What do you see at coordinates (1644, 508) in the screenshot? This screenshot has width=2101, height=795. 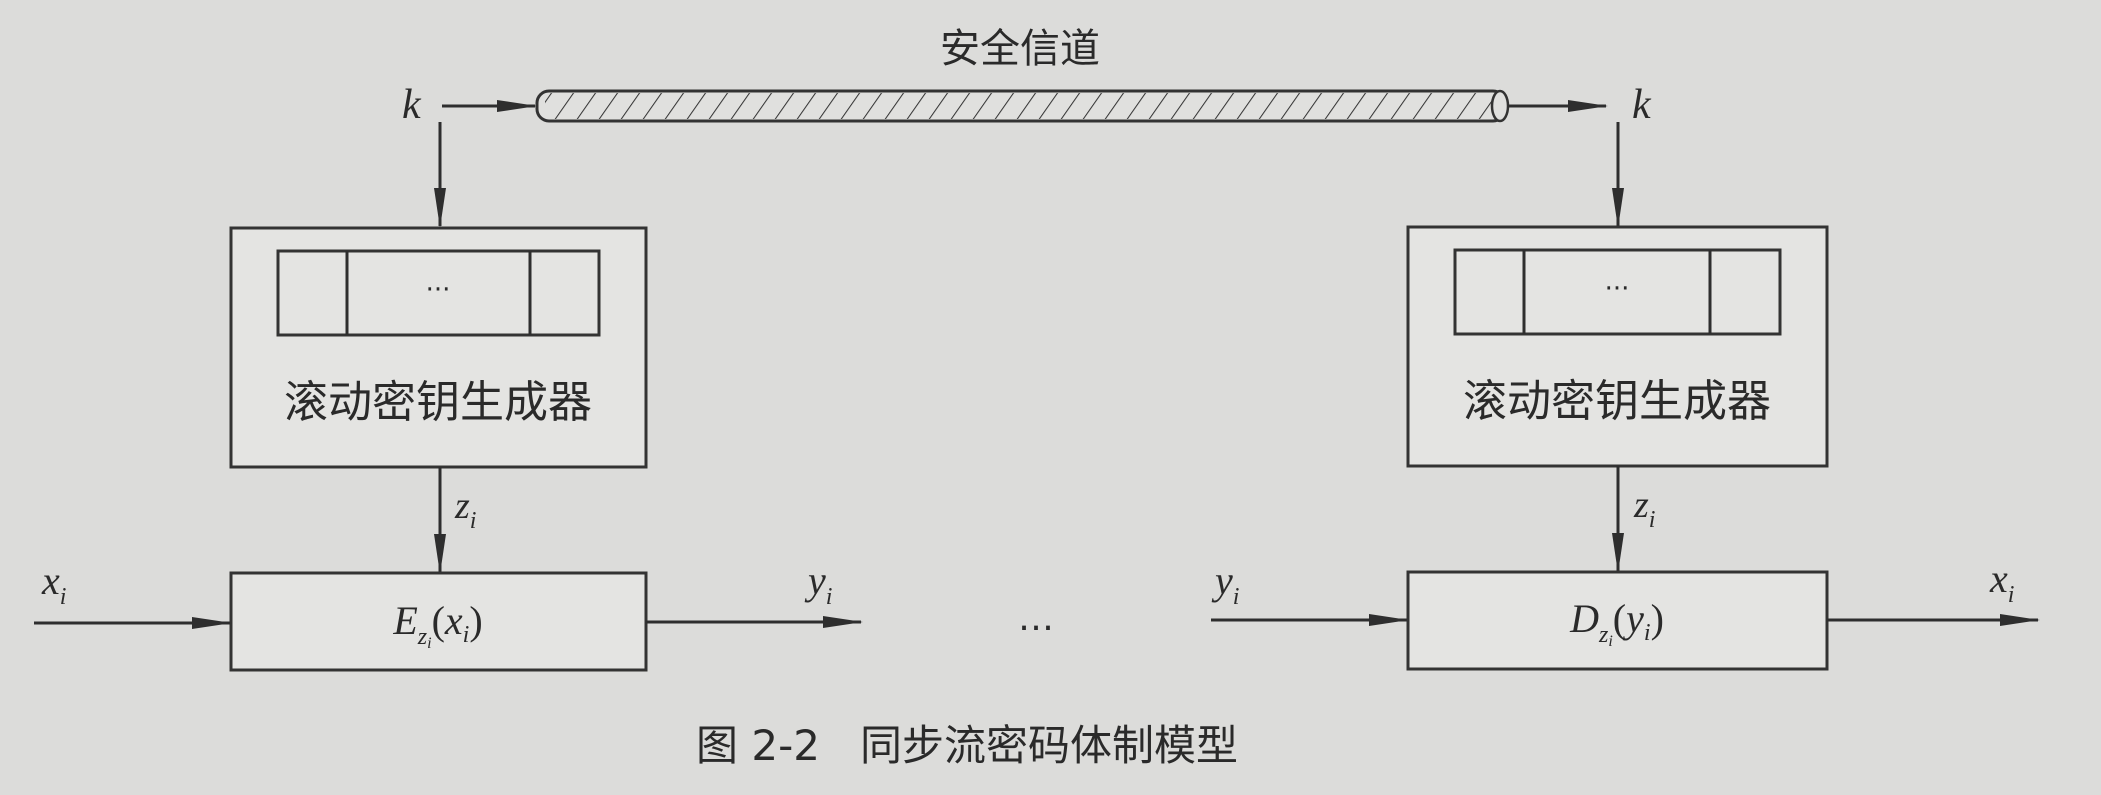 I see `keystream-label-right: zi` at bounding box center [1644, 508].